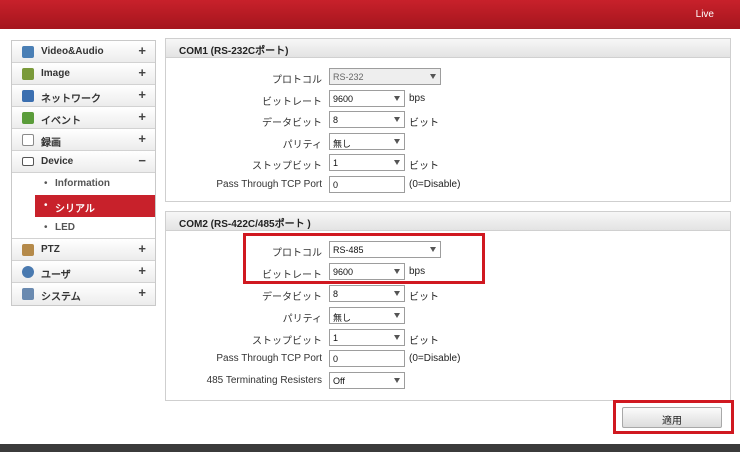 The height and width of the screenshot is (452, 740). I want to click on sidebar-subitem-led: • LED, so click(83, 228).